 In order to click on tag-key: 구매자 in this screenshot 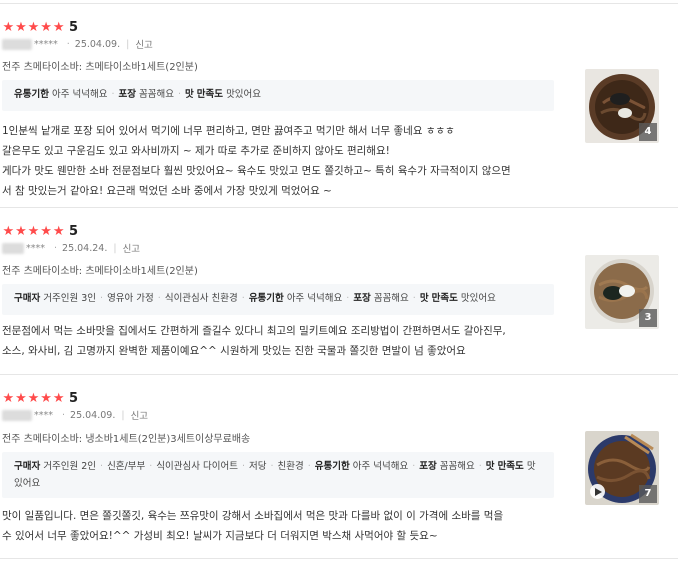, I will do `click(27, 466)`.